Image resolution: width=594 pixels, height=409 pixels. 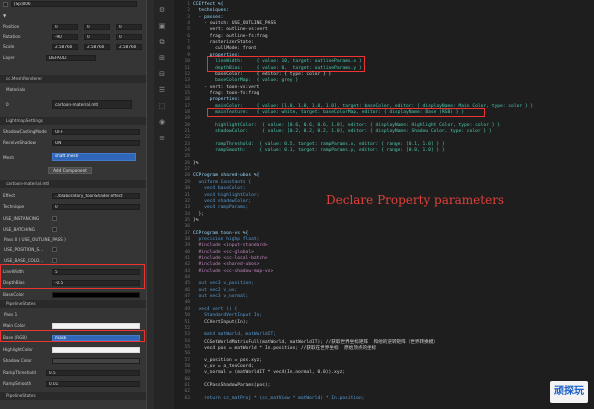 I want to click on ramp-smooth-input: 0.01, so click(x=93, y=383).